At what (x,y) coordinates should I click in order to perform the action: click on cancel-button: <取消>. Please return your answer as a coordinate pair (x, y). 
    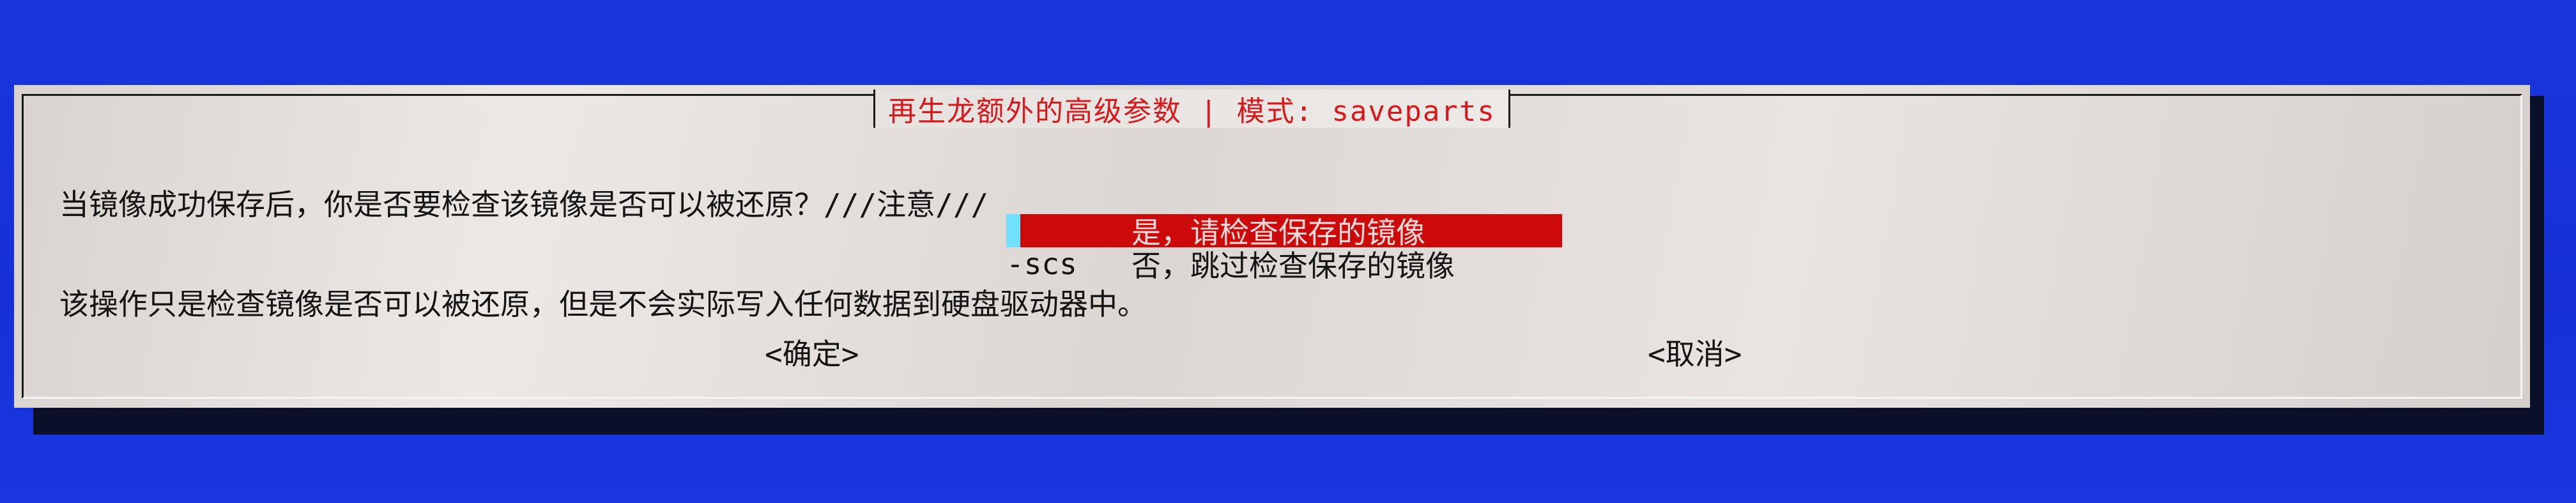
    Looking at the image, I should click on (1695, 352).